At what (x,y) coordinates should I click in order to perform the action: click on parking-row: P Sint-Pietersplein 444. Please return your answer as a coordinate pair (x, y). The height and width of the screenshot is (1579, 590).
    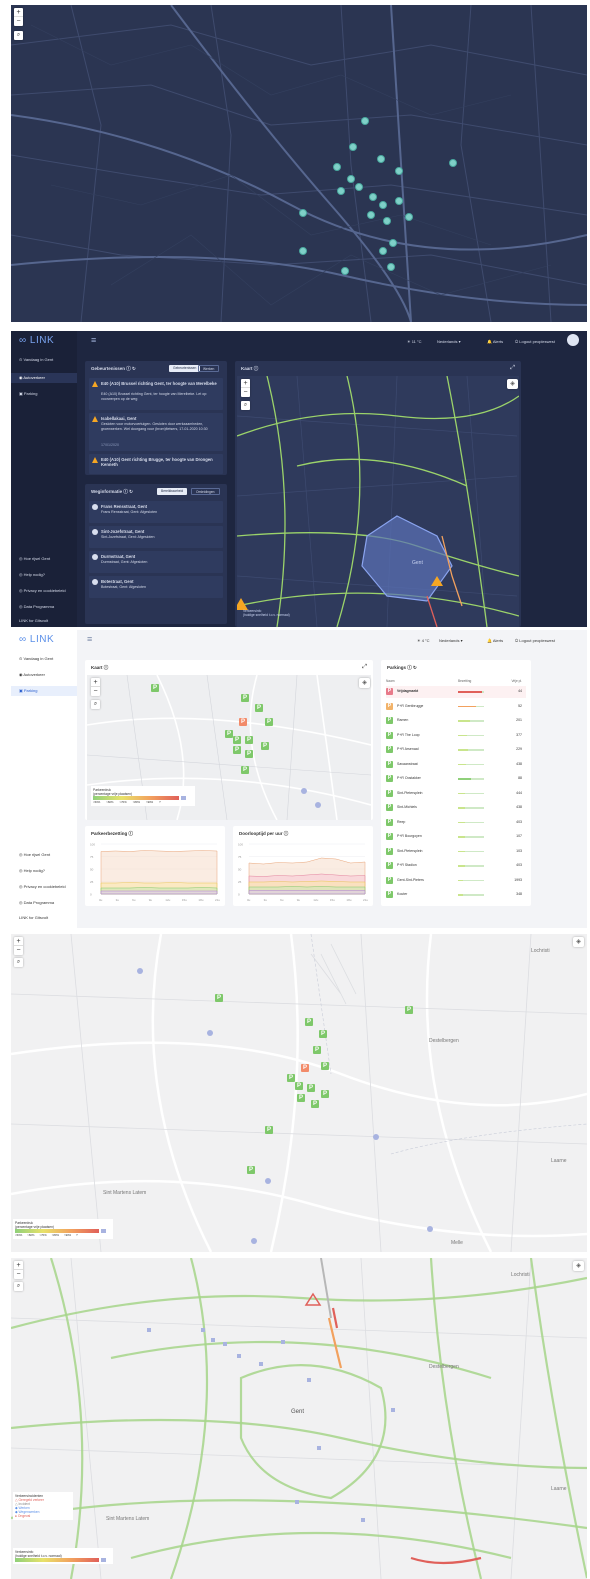
    Looking at the image, I should click on (456, 794).